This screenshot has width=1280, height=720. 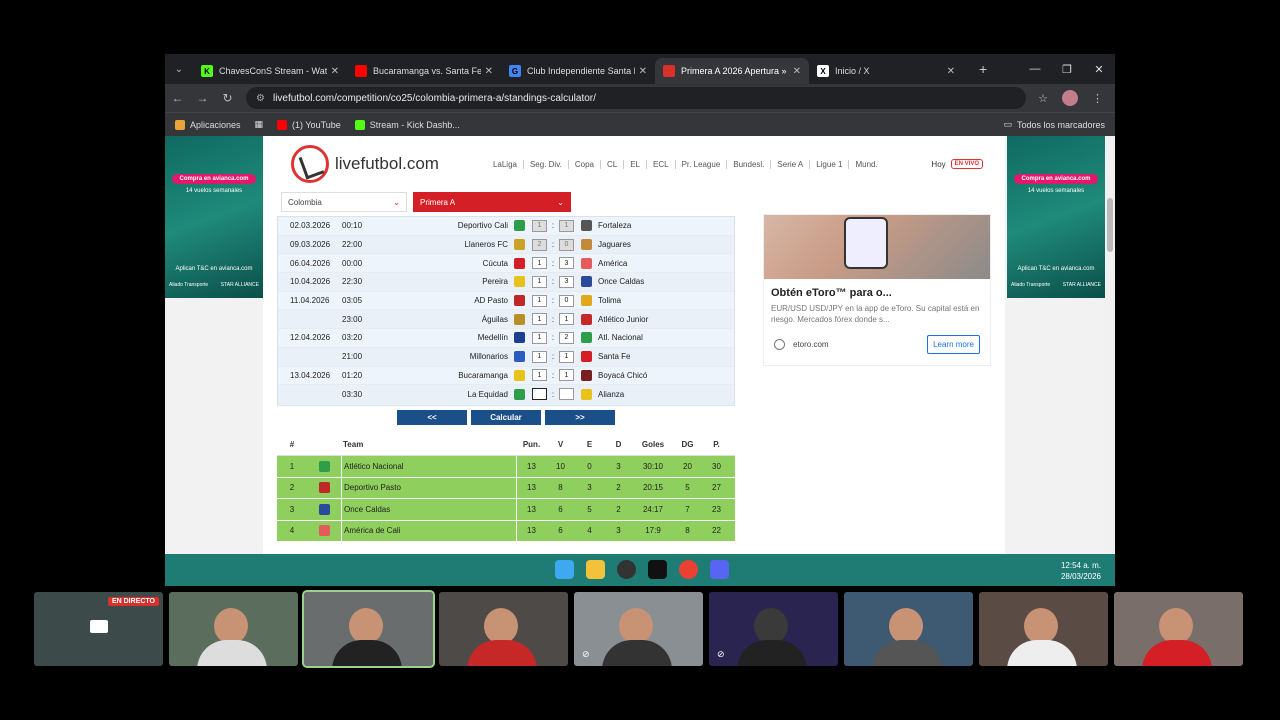 I want to click on league-link: Seg. Div., so click(x=546, y=164).